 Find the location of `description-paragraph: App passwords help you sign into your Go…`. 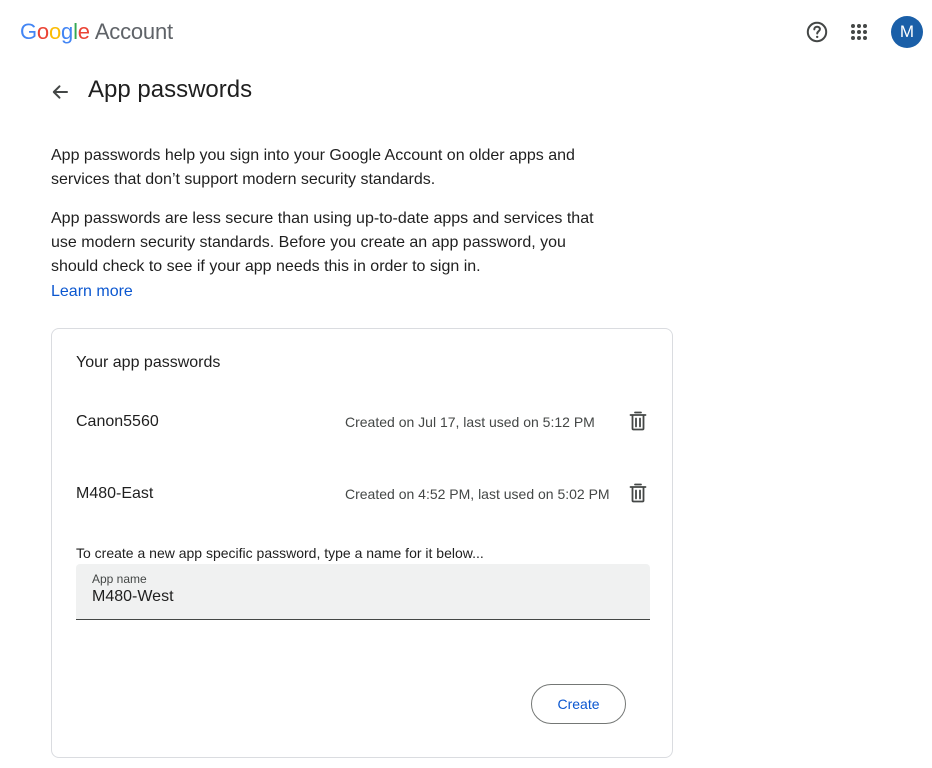

description-paragraph: App passwords help you sign into your Go… is located at coordinates (313, 167).